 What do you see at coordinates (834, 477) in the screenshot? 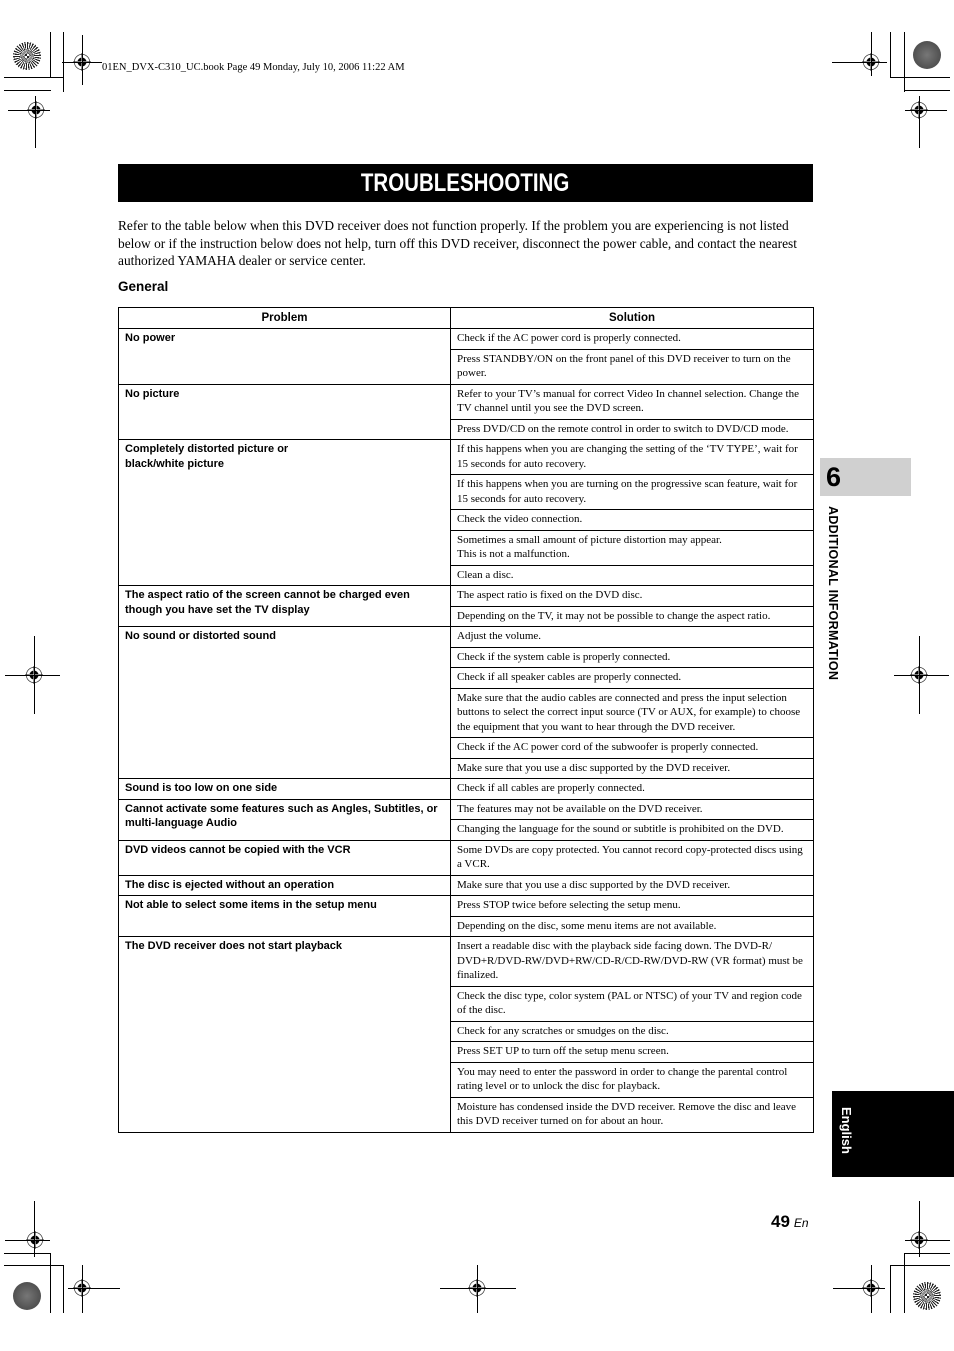
I see `chapter-number: 6` at bounding box center [834, 477].